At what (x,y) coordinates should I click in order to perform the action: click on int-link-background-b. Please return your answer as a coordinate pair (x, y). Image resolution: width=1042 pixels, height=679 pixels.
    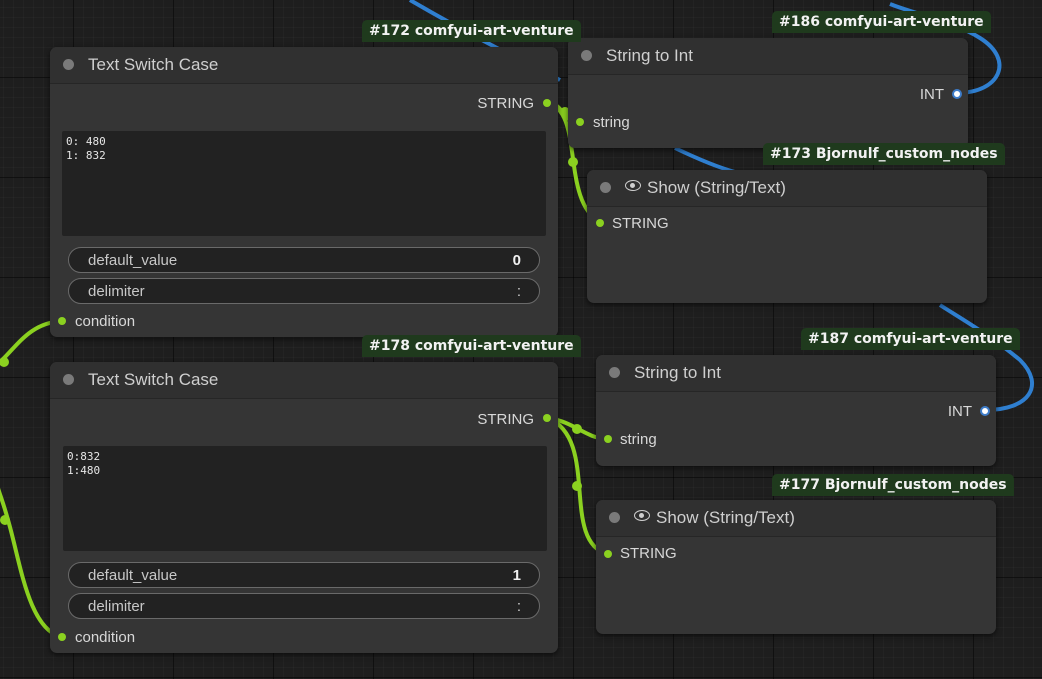
    Looking at the image, I should click on (705, 160).